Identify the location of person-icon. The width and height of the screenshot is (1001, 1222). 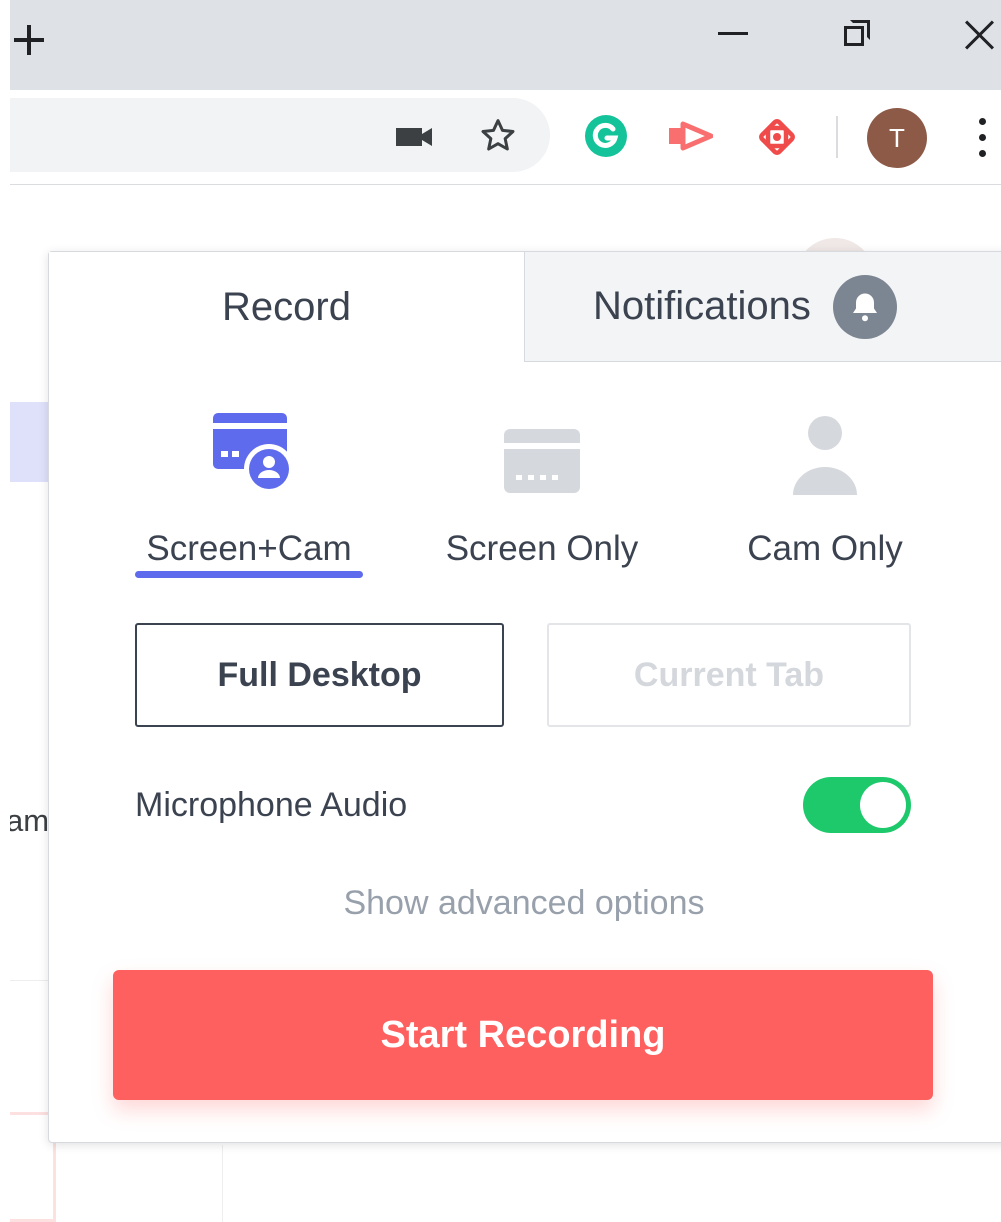
(825, 447).